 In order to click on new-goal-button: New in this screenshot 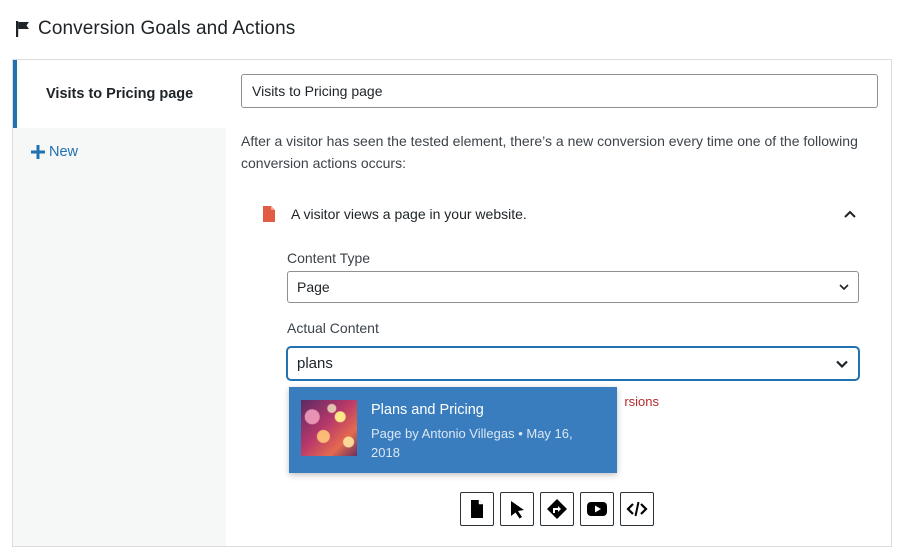, I will do `click(54, 152)`.